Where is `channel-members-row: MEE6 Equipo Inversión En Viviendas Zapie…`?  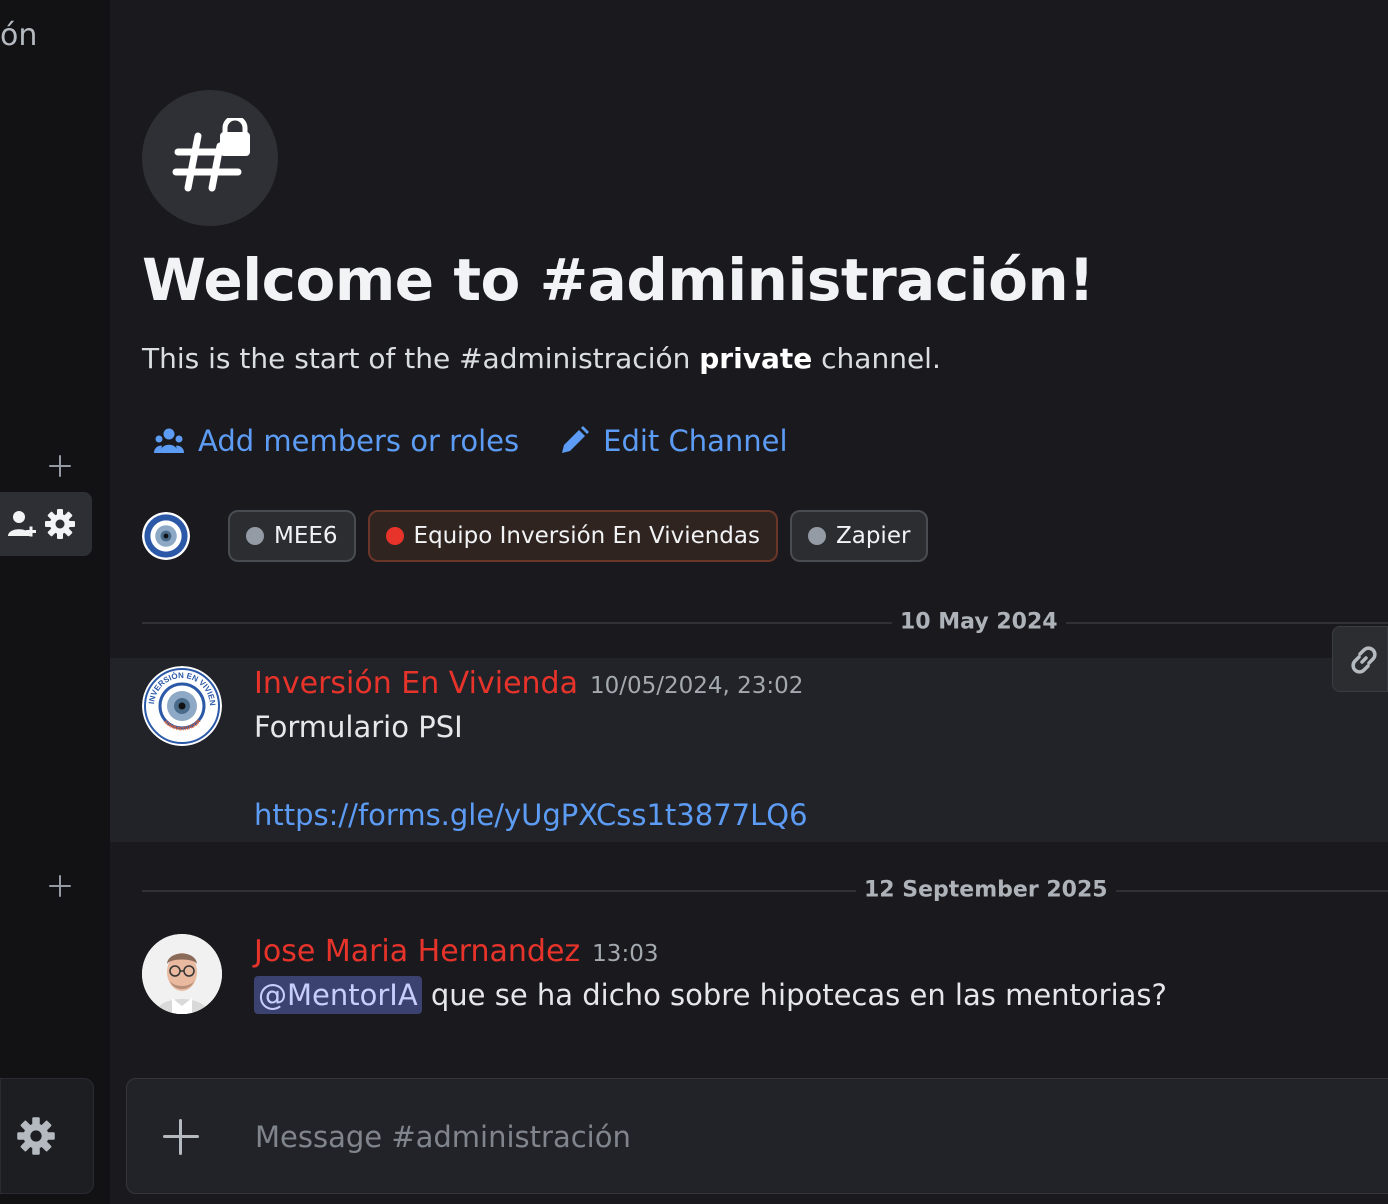
channel-members-row: MEE6 Equipo Inversión En Viviendas Zapie… is located at coordinates (535, 536).